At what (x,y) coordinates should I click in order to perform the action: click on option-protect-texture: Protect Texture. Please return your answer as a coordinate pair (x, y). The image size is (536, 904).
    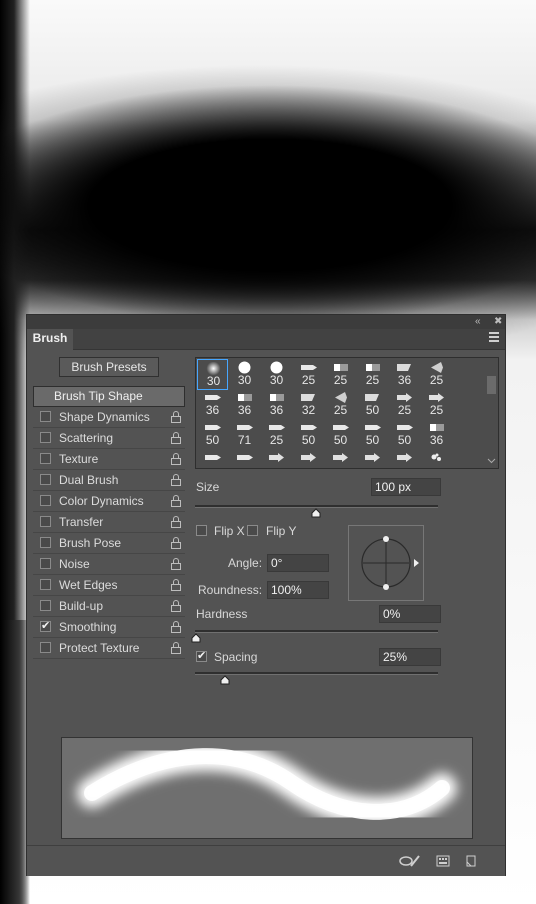
    Looking at the image, I should click on (109, 648).